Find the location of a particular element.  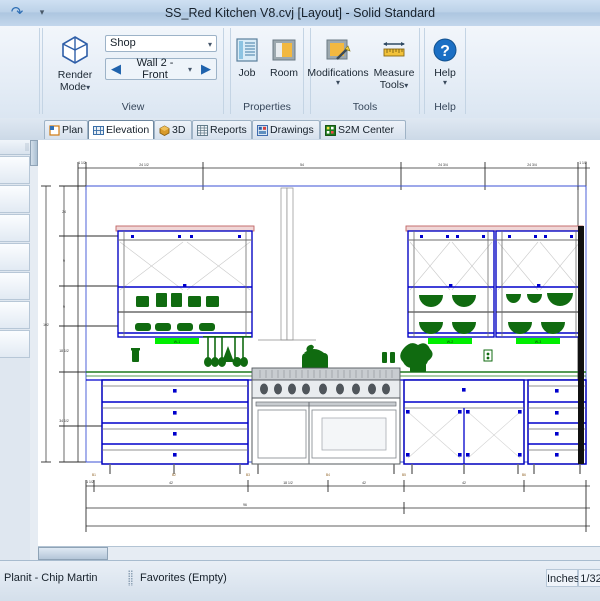

help-button: ? Help ▾ is located at coordinates (445, 61).